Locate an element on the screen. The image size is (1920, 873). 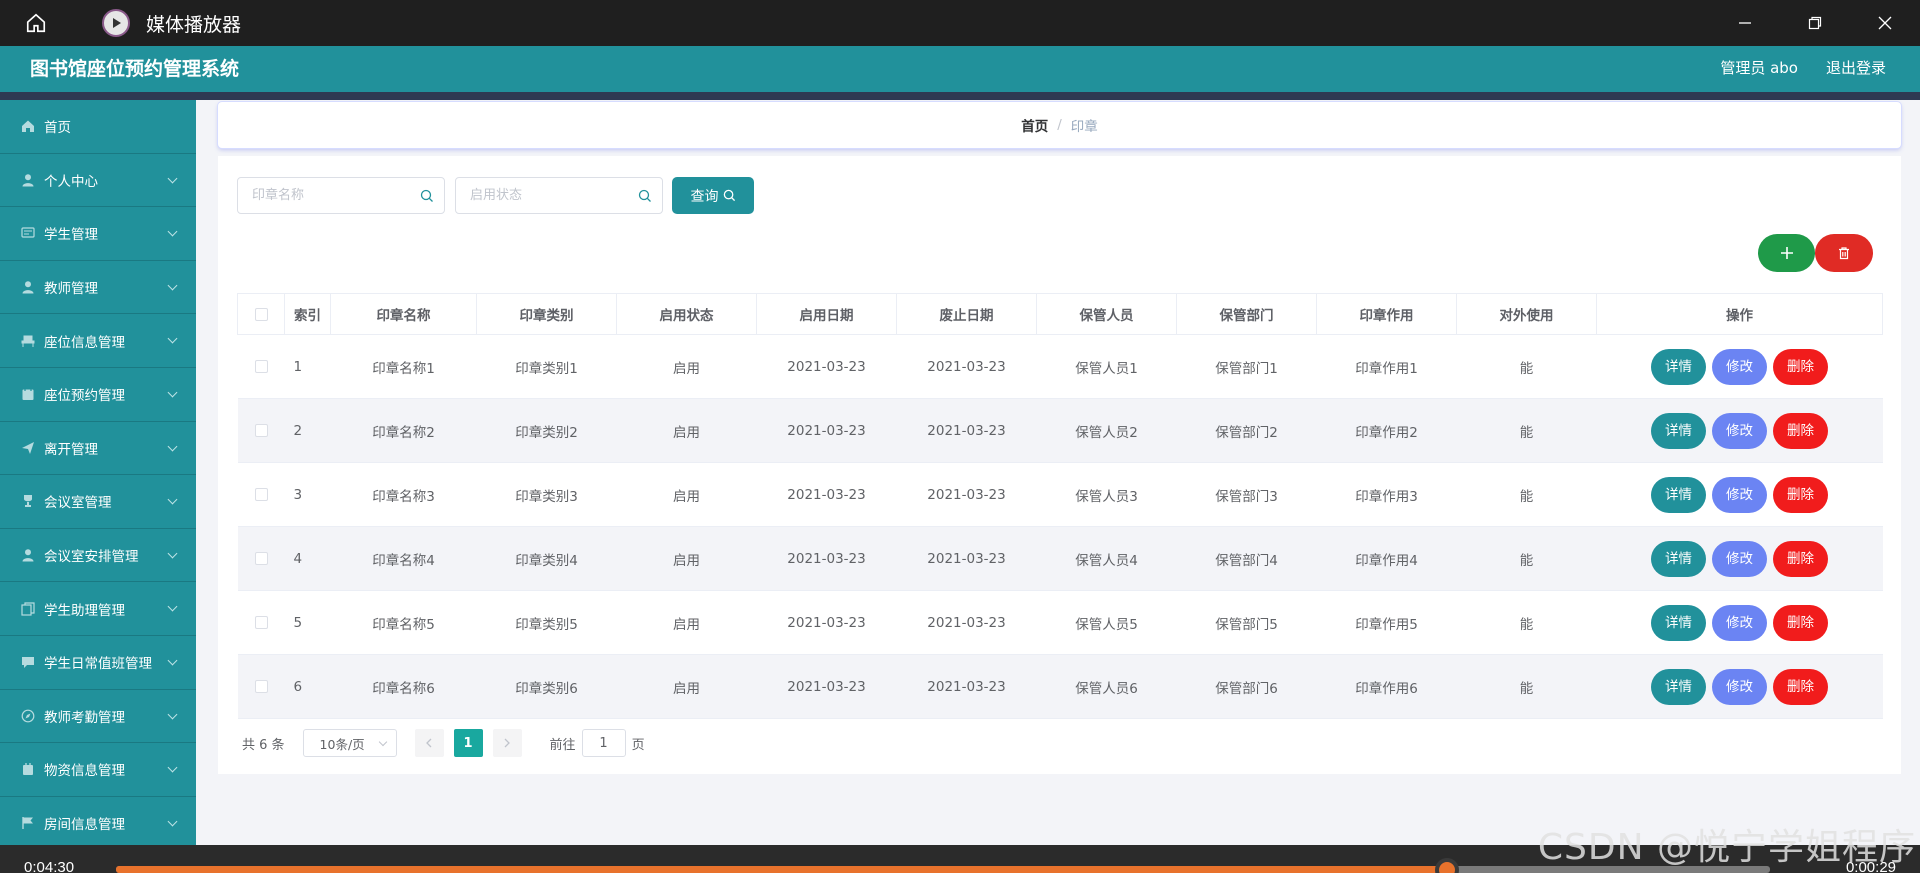
sidebar-item-label: 座位预约管理 is located at coordinates (84, 396).